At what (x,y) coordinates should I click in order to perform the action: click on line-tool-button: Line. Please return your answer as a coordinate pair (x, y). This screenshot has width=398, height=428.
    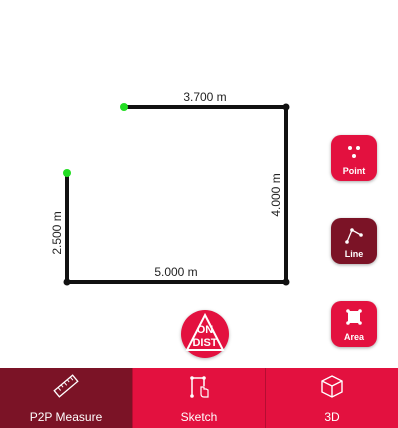
    Looking at the image, I should click on (354, 241).